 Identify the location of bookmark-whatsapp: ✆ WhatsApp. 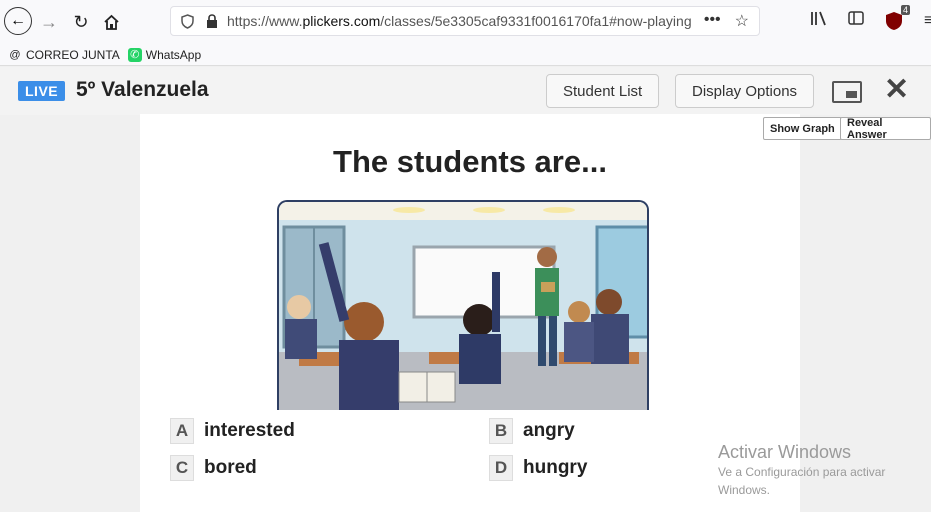
(164, 54).